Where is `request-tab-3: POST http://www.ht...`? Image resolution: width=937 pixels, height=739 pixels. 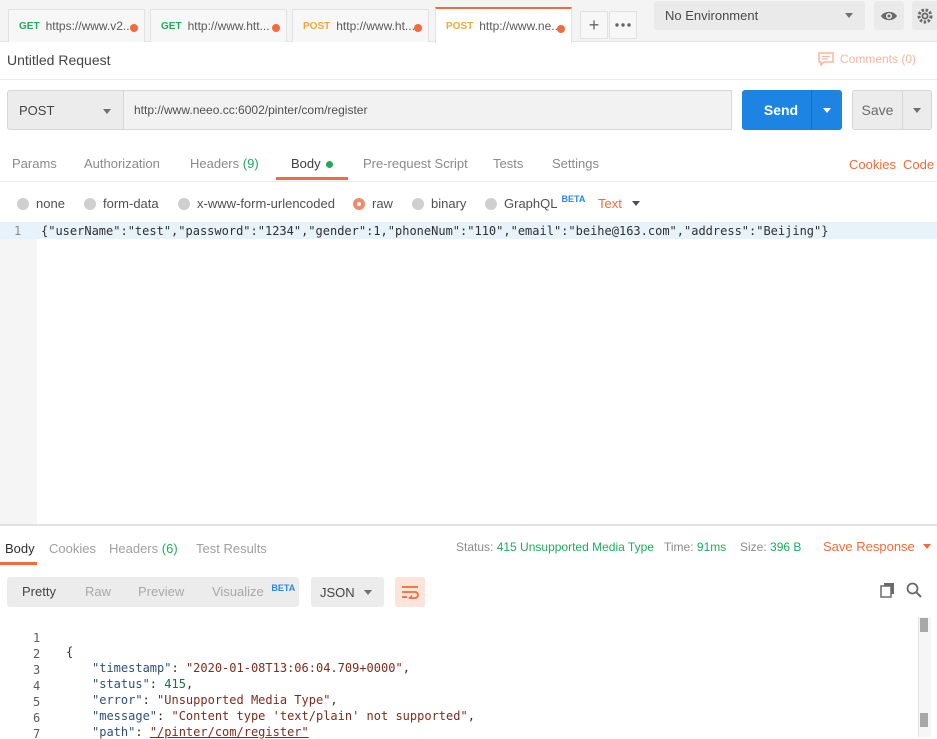 request-tab-3: POST http://www.ht... is located at coordinates (360, 25).